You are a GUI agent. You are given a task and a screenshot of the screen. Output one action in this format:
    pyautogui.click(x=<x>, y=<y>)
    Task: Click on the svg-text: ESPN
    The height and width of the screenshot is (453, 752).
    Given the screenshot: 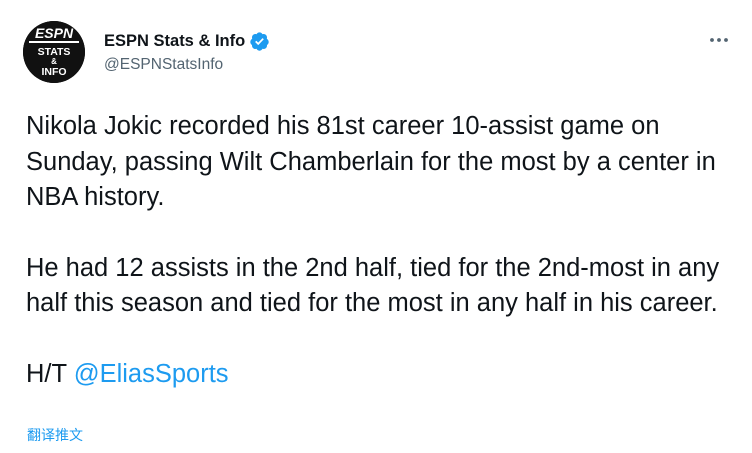 What is the action you would take?
    pyautogui.click(x=54, y=33)
    